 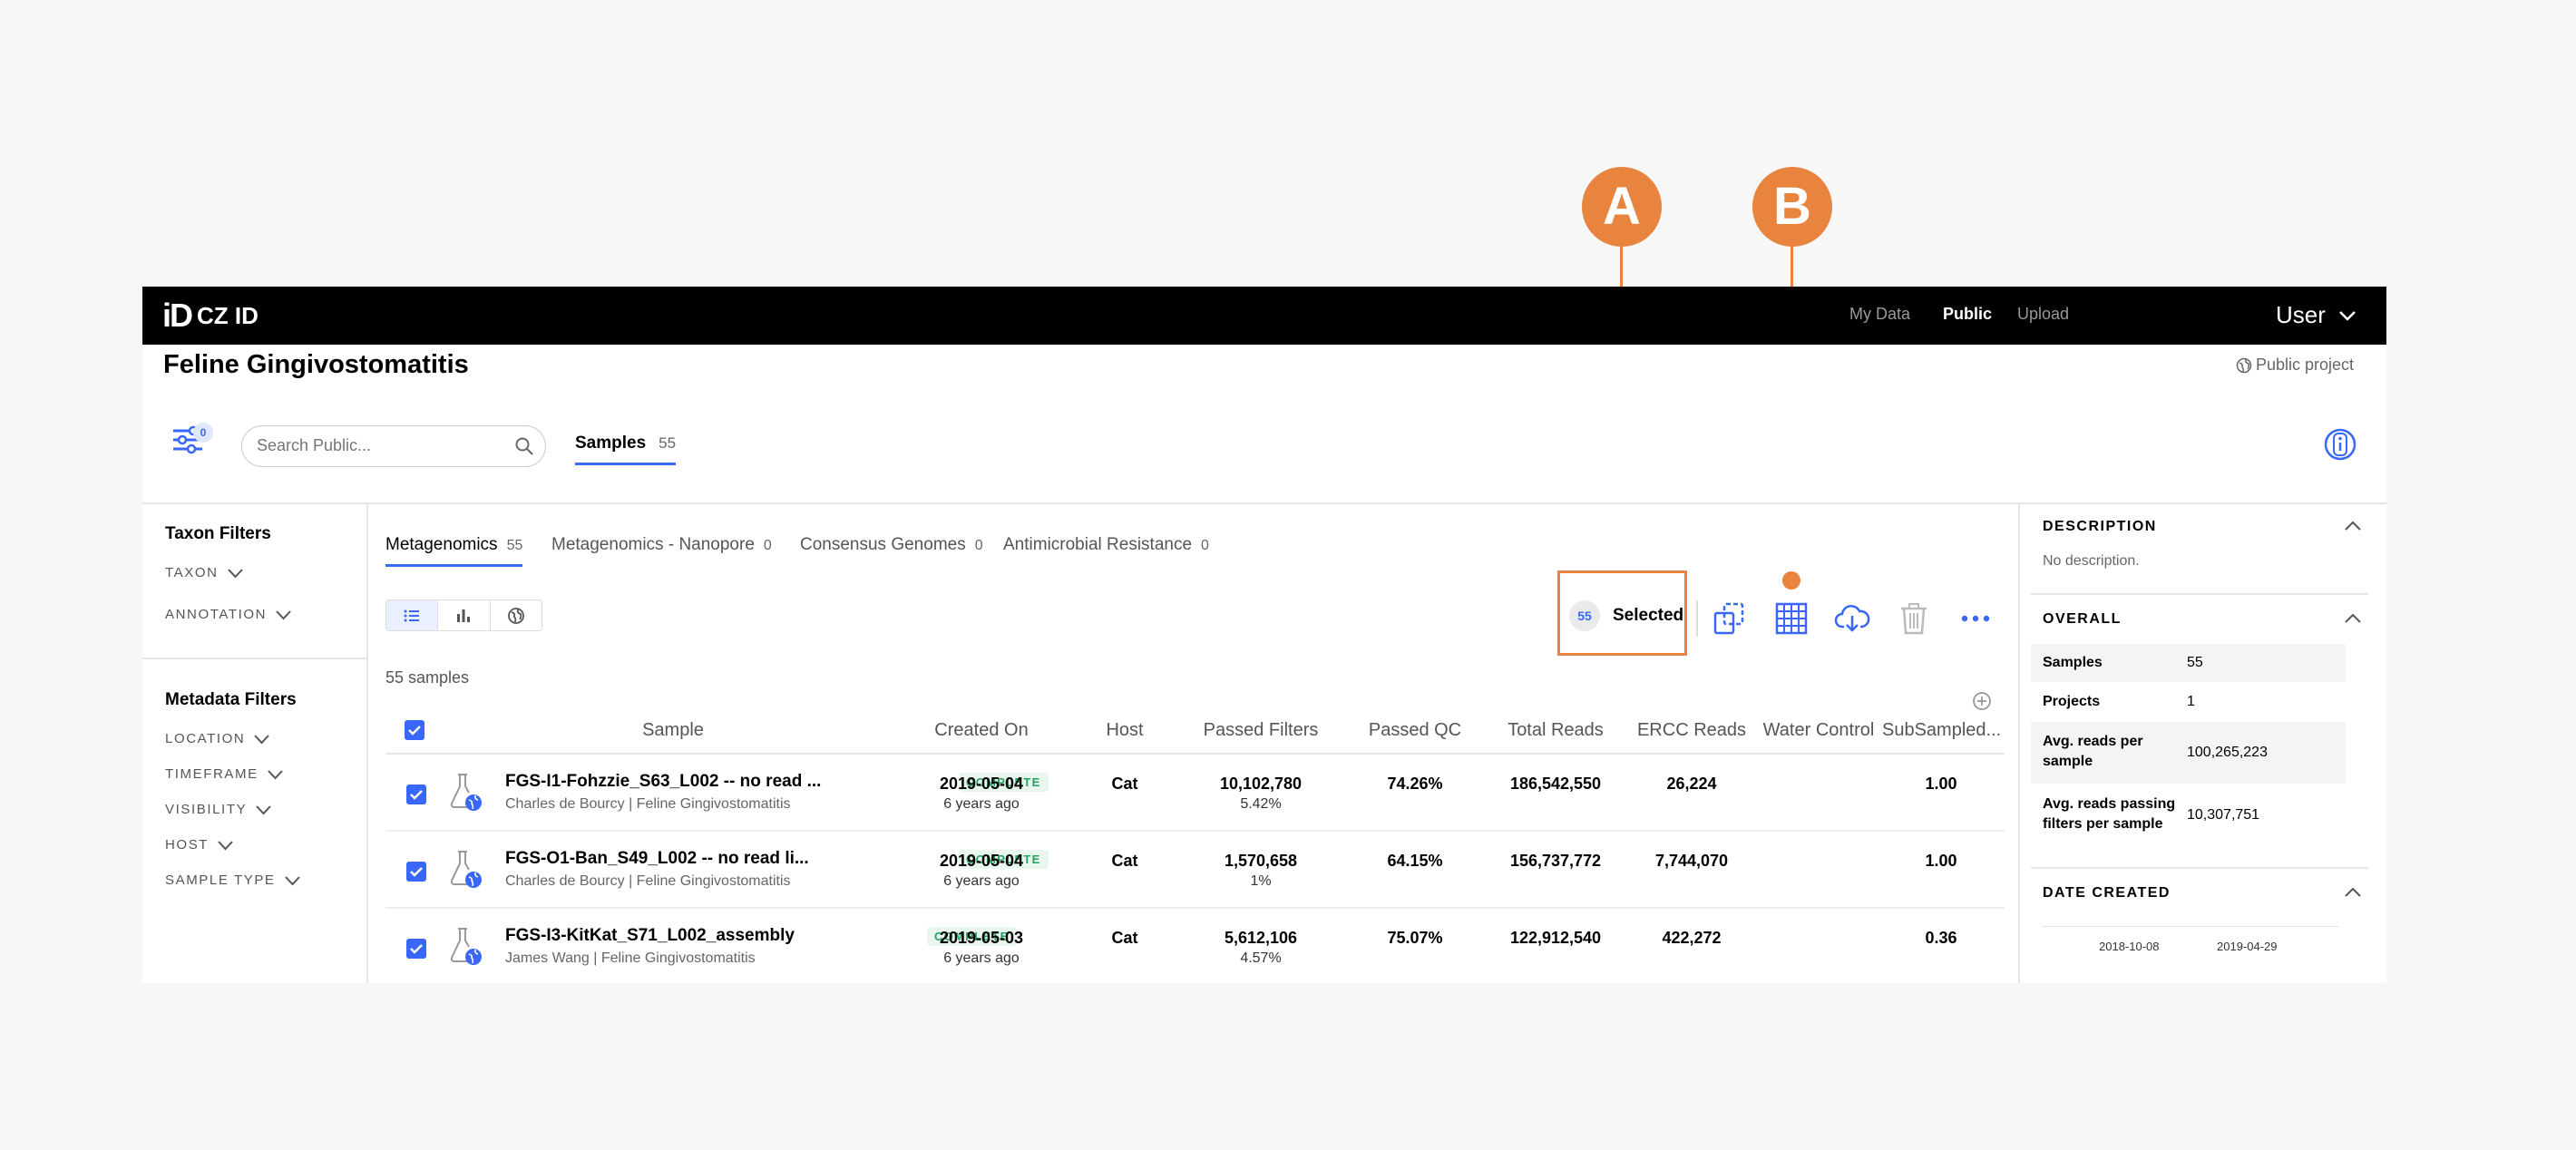 I want to click on subsampled: 0.36, so click(x=1941, y=938).